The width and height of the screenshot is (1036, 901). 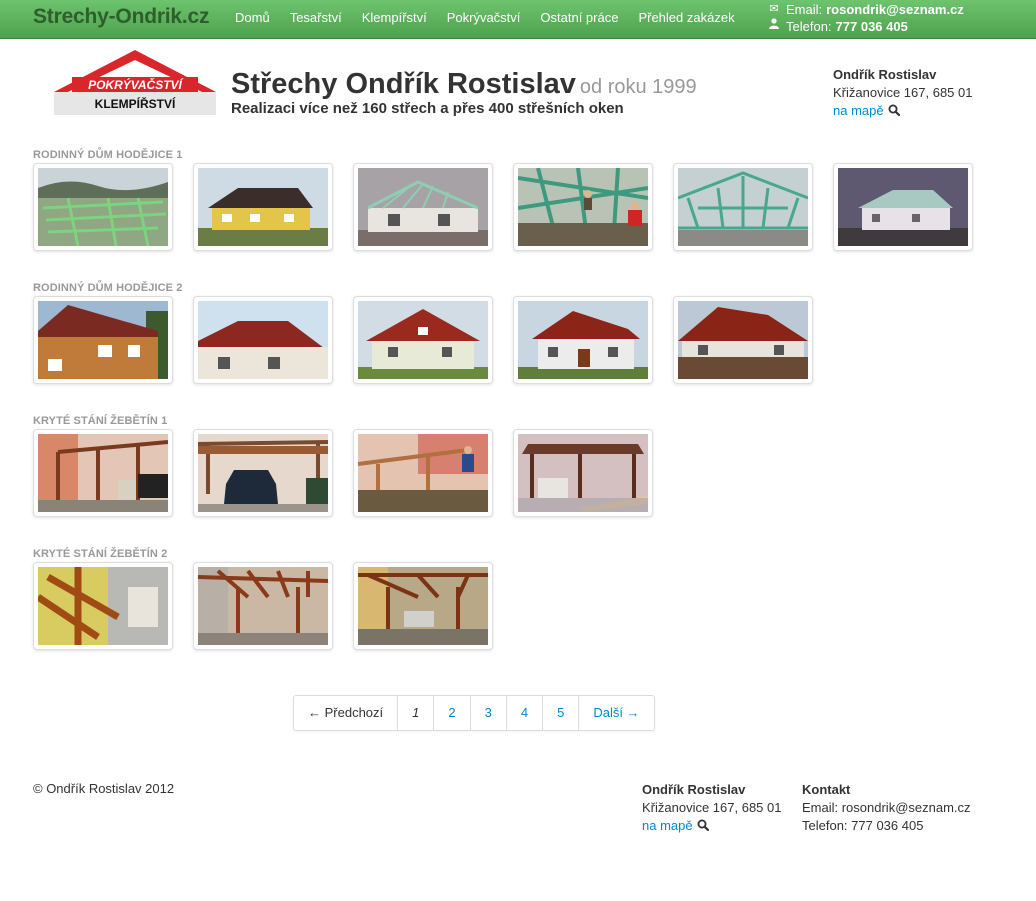 I want to click on footer-map-link: na mapě, so click(x=667, y=825).